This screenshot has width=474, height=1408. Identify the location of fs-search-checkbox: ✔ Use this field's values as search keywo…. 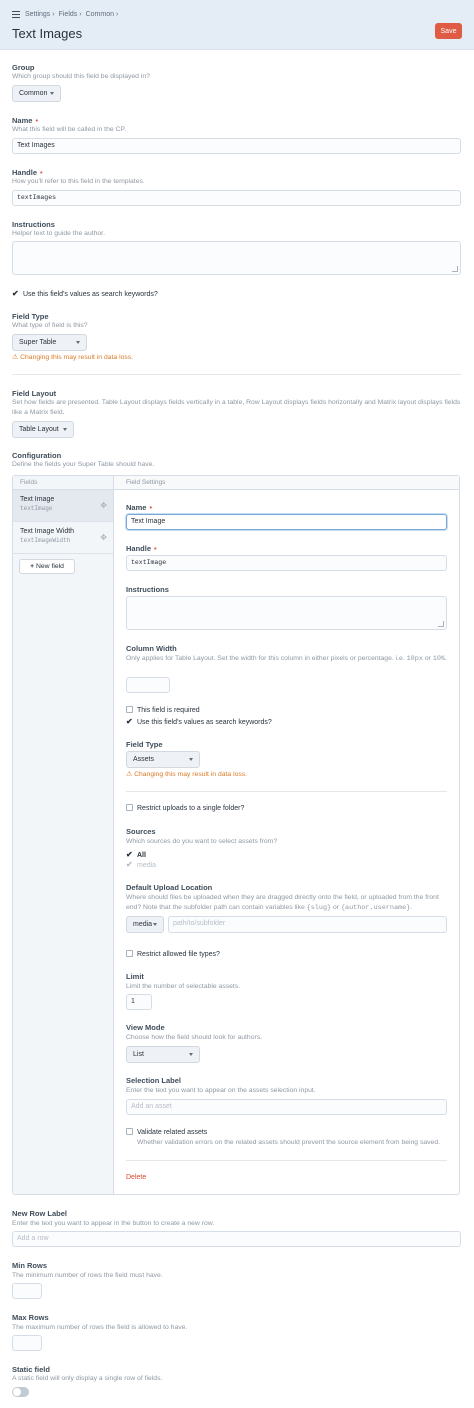
(199, 722).